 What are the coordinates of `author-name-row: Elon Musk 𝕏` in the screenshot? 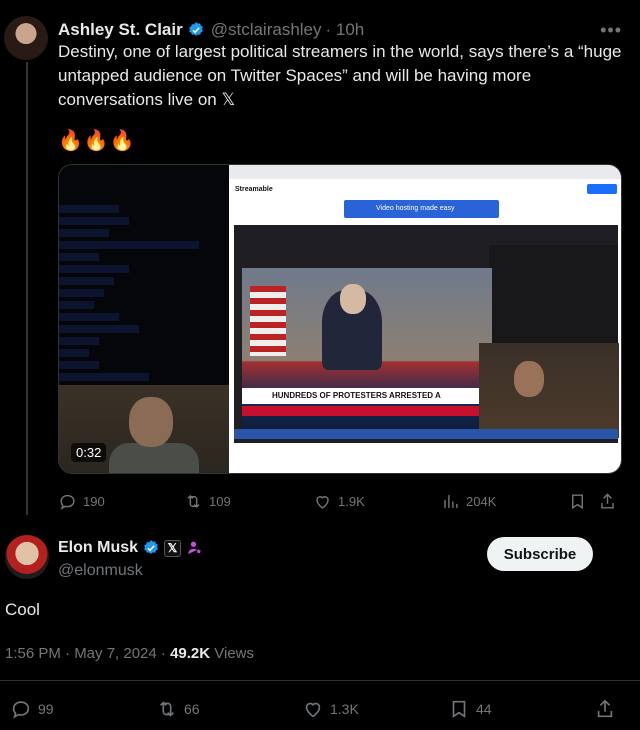 It's located at (131, 548).